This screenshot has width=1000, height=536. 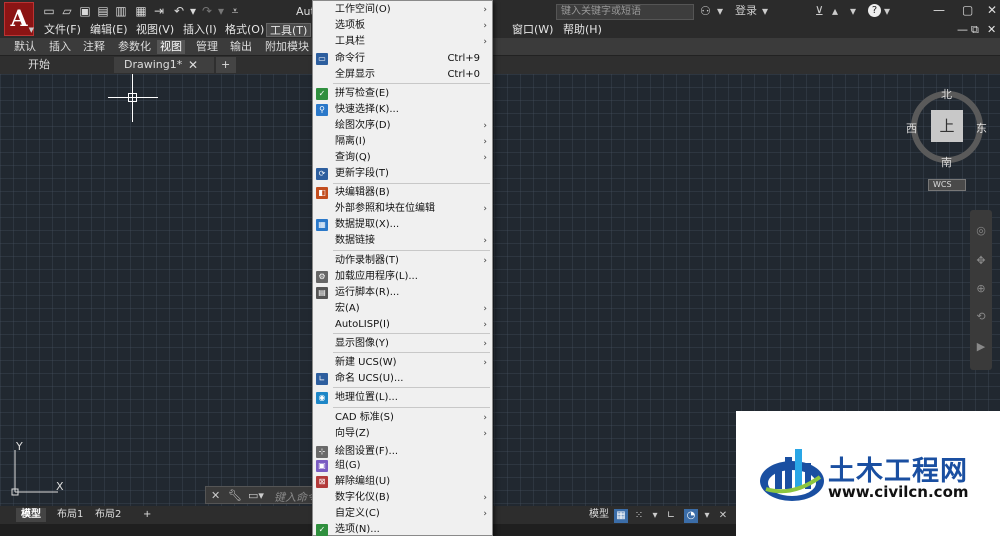 I want to click on close-icon: ✕, so click(x=992, y=10).